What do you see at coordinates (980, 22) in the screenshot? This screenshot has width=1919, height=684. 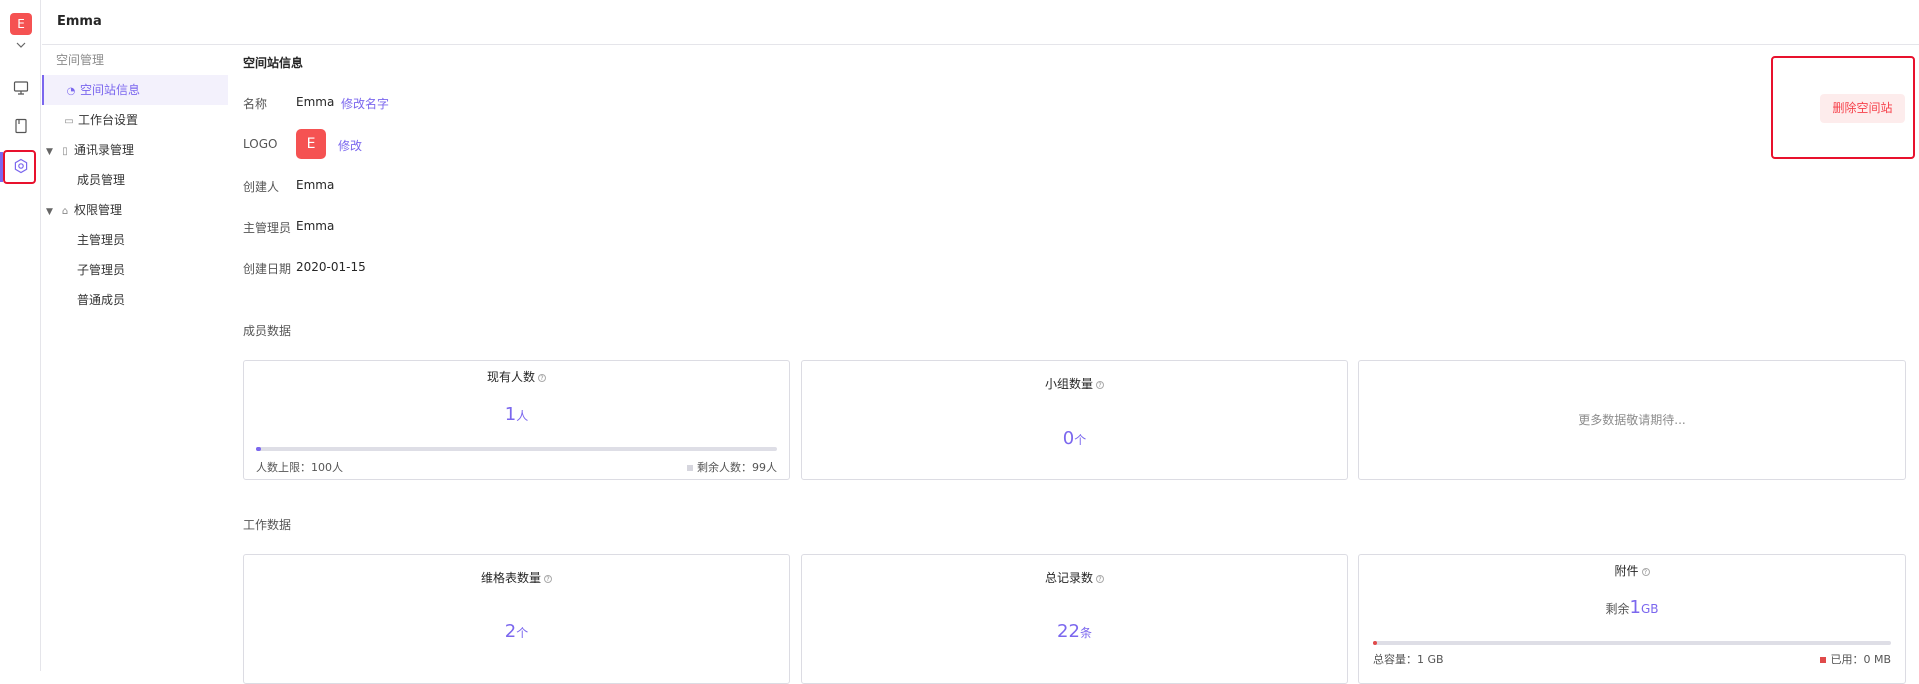 I see `top-header: Emma` at bounding box center [980, 22].